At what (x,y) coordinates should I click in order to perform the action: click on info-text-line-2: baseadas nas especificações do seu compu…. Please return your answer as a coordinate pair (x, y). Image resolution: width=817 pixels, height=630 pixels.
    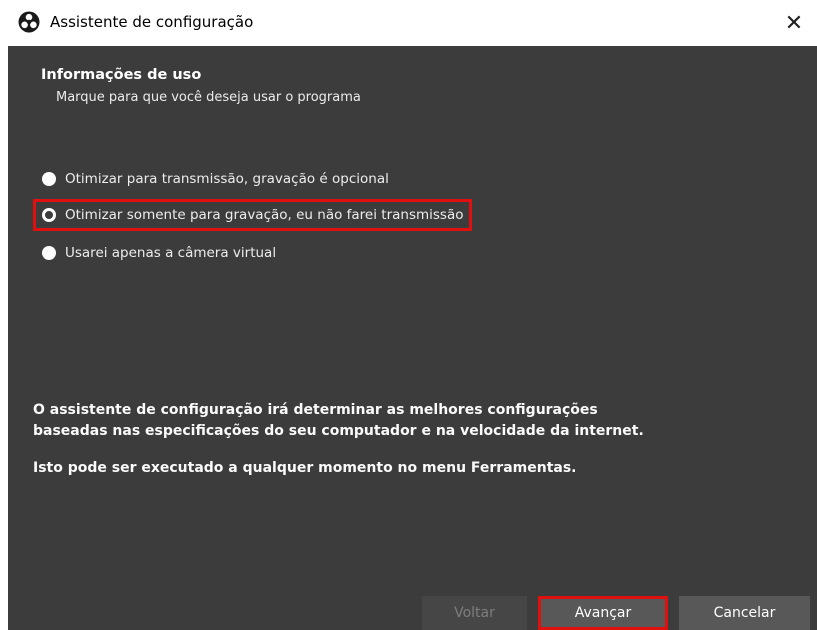
    Looking at the image, I should click on (338, 431).